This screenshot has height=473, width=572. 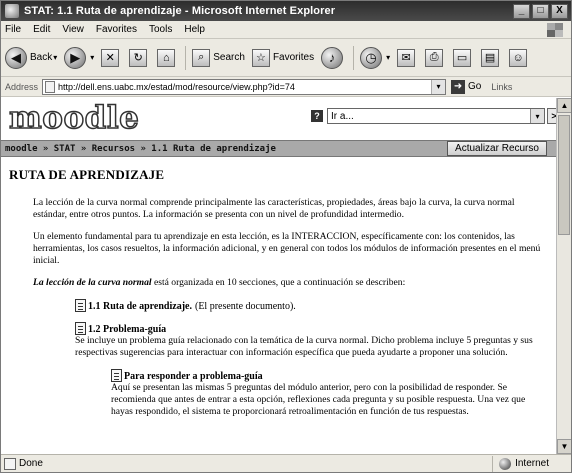 I want to click on windows-logo-icon, so click(x=555, y=29).